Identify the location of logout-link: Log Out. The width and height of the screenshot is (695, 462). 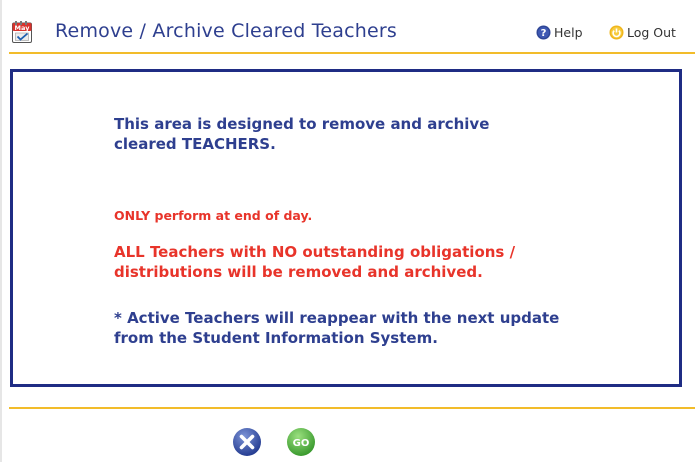
(642, 32).